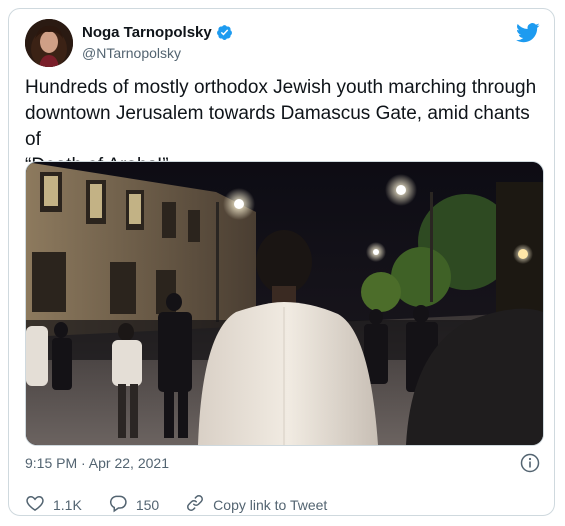  What do you see at coordinates (195, 504) in the screenshot?
I see `link-icon` at bounding box center [195, 504].